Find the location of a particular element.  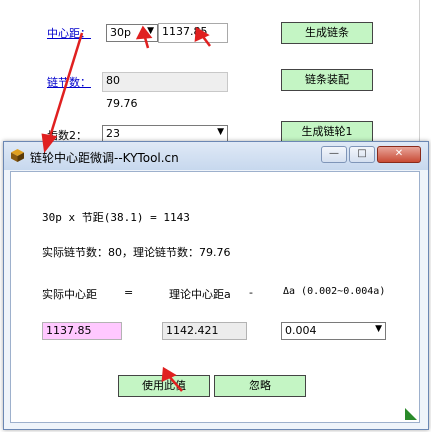

maximize-icon: □ is located at coordinates (362, 153).